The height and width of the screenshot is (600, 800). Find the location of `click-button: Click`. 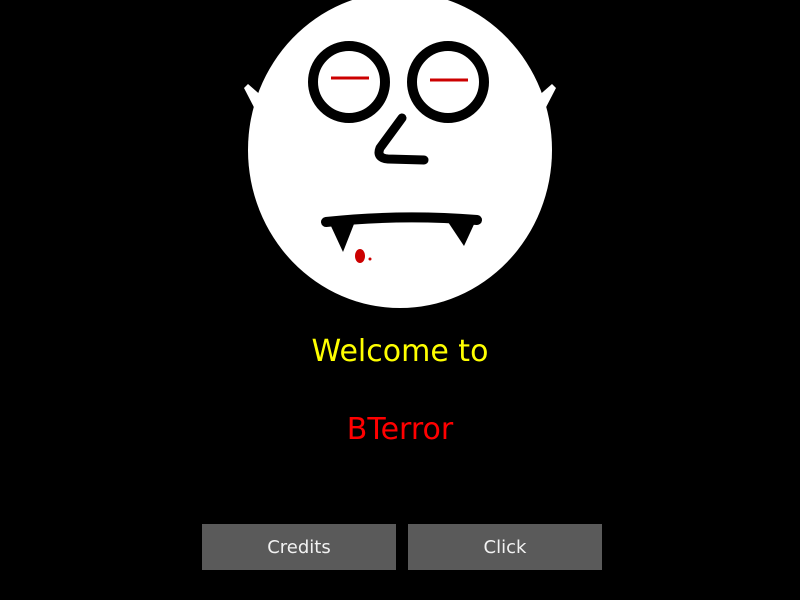

click-button: Click is located at coordinates (505, 547).